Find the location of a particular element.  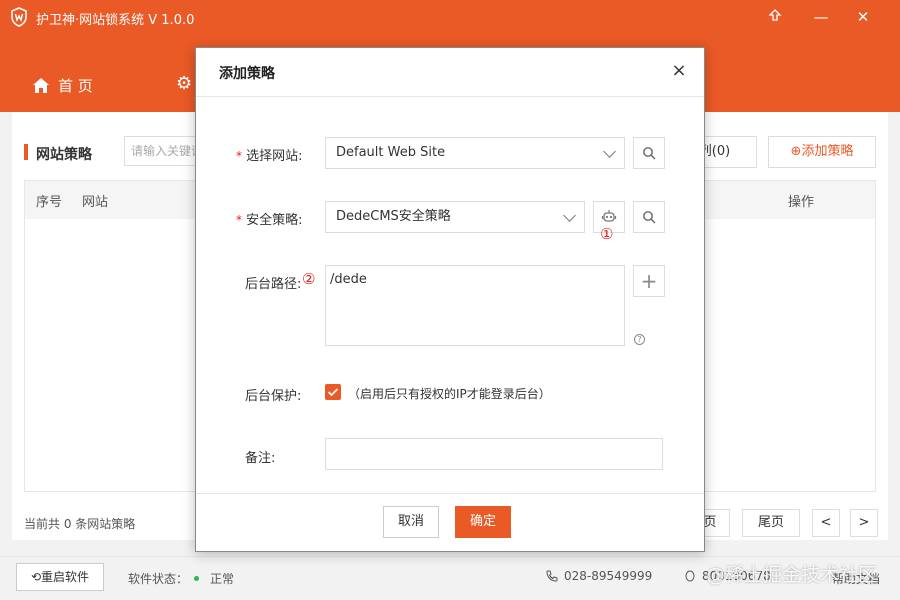

nav-home-label: 首 页 is located at coordinates (75, 85).